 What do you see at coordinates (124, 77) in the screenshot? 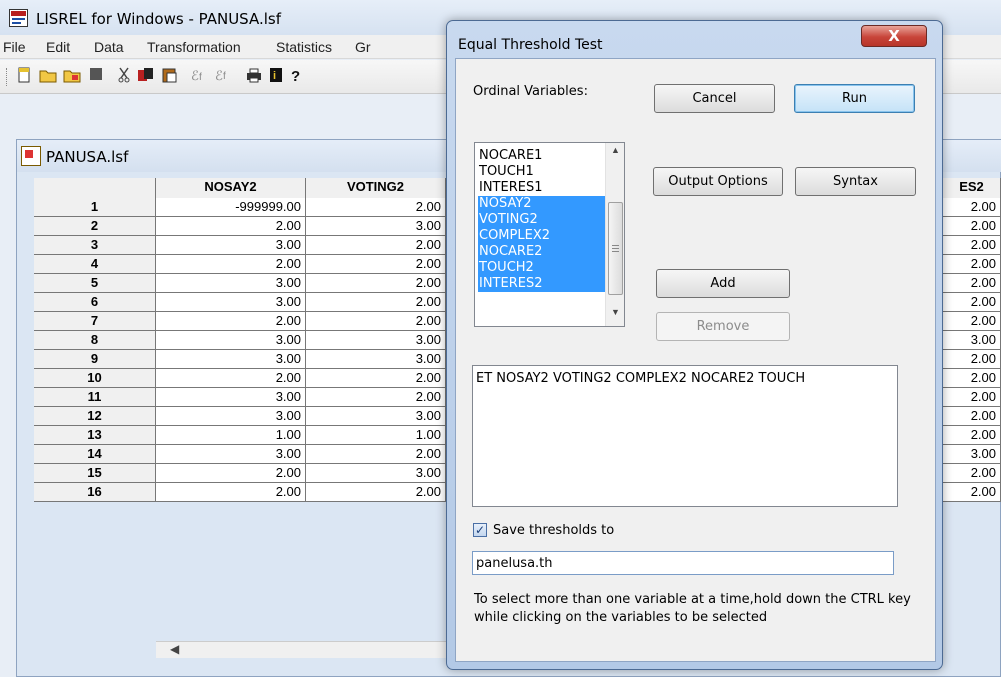
I see `cut-icon` at bounding box center [124, 77].